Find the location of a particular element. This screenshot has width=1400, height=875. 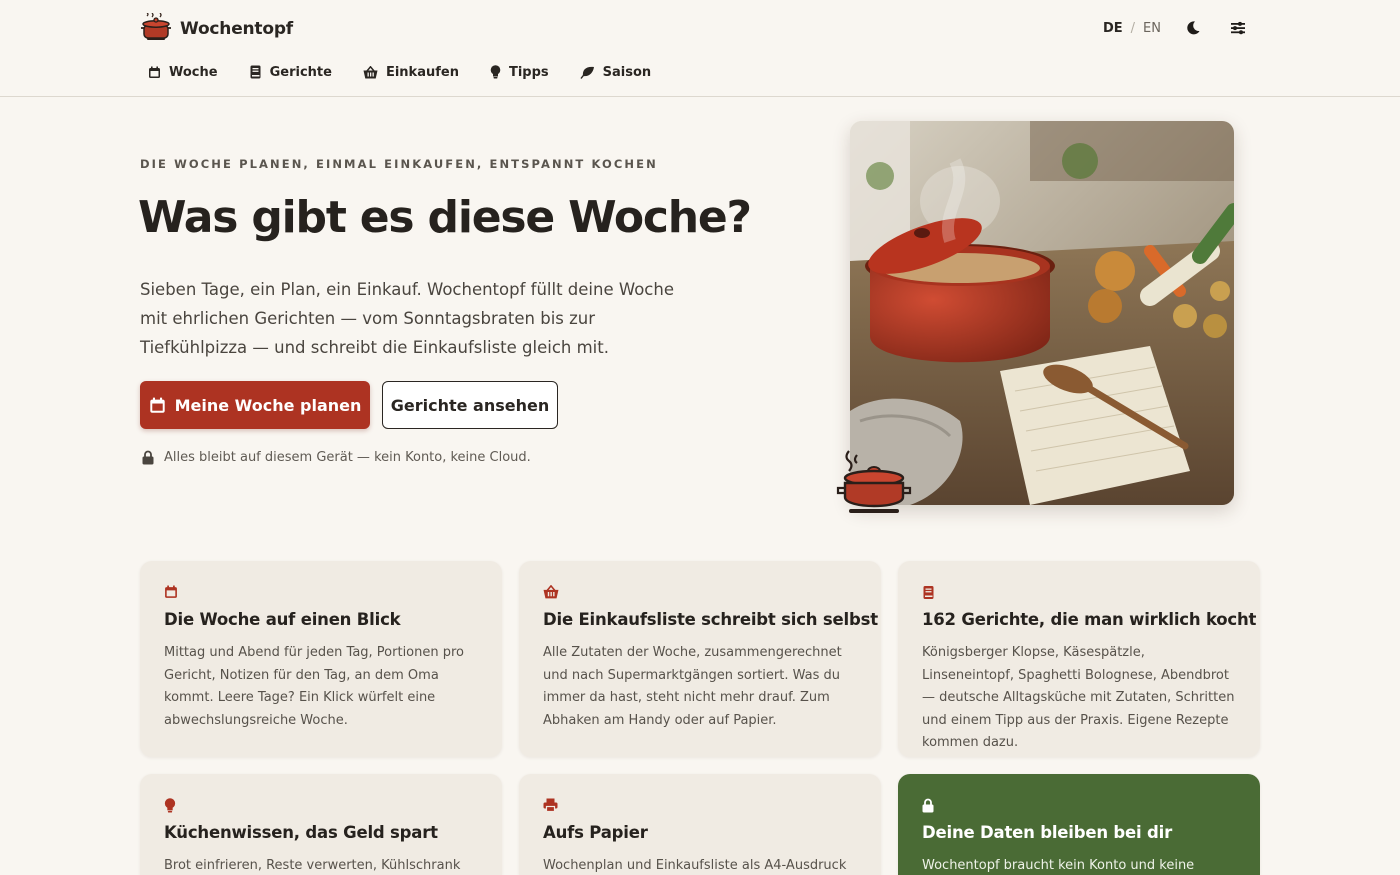

leaf-icon is located at coordinates (587, 72).